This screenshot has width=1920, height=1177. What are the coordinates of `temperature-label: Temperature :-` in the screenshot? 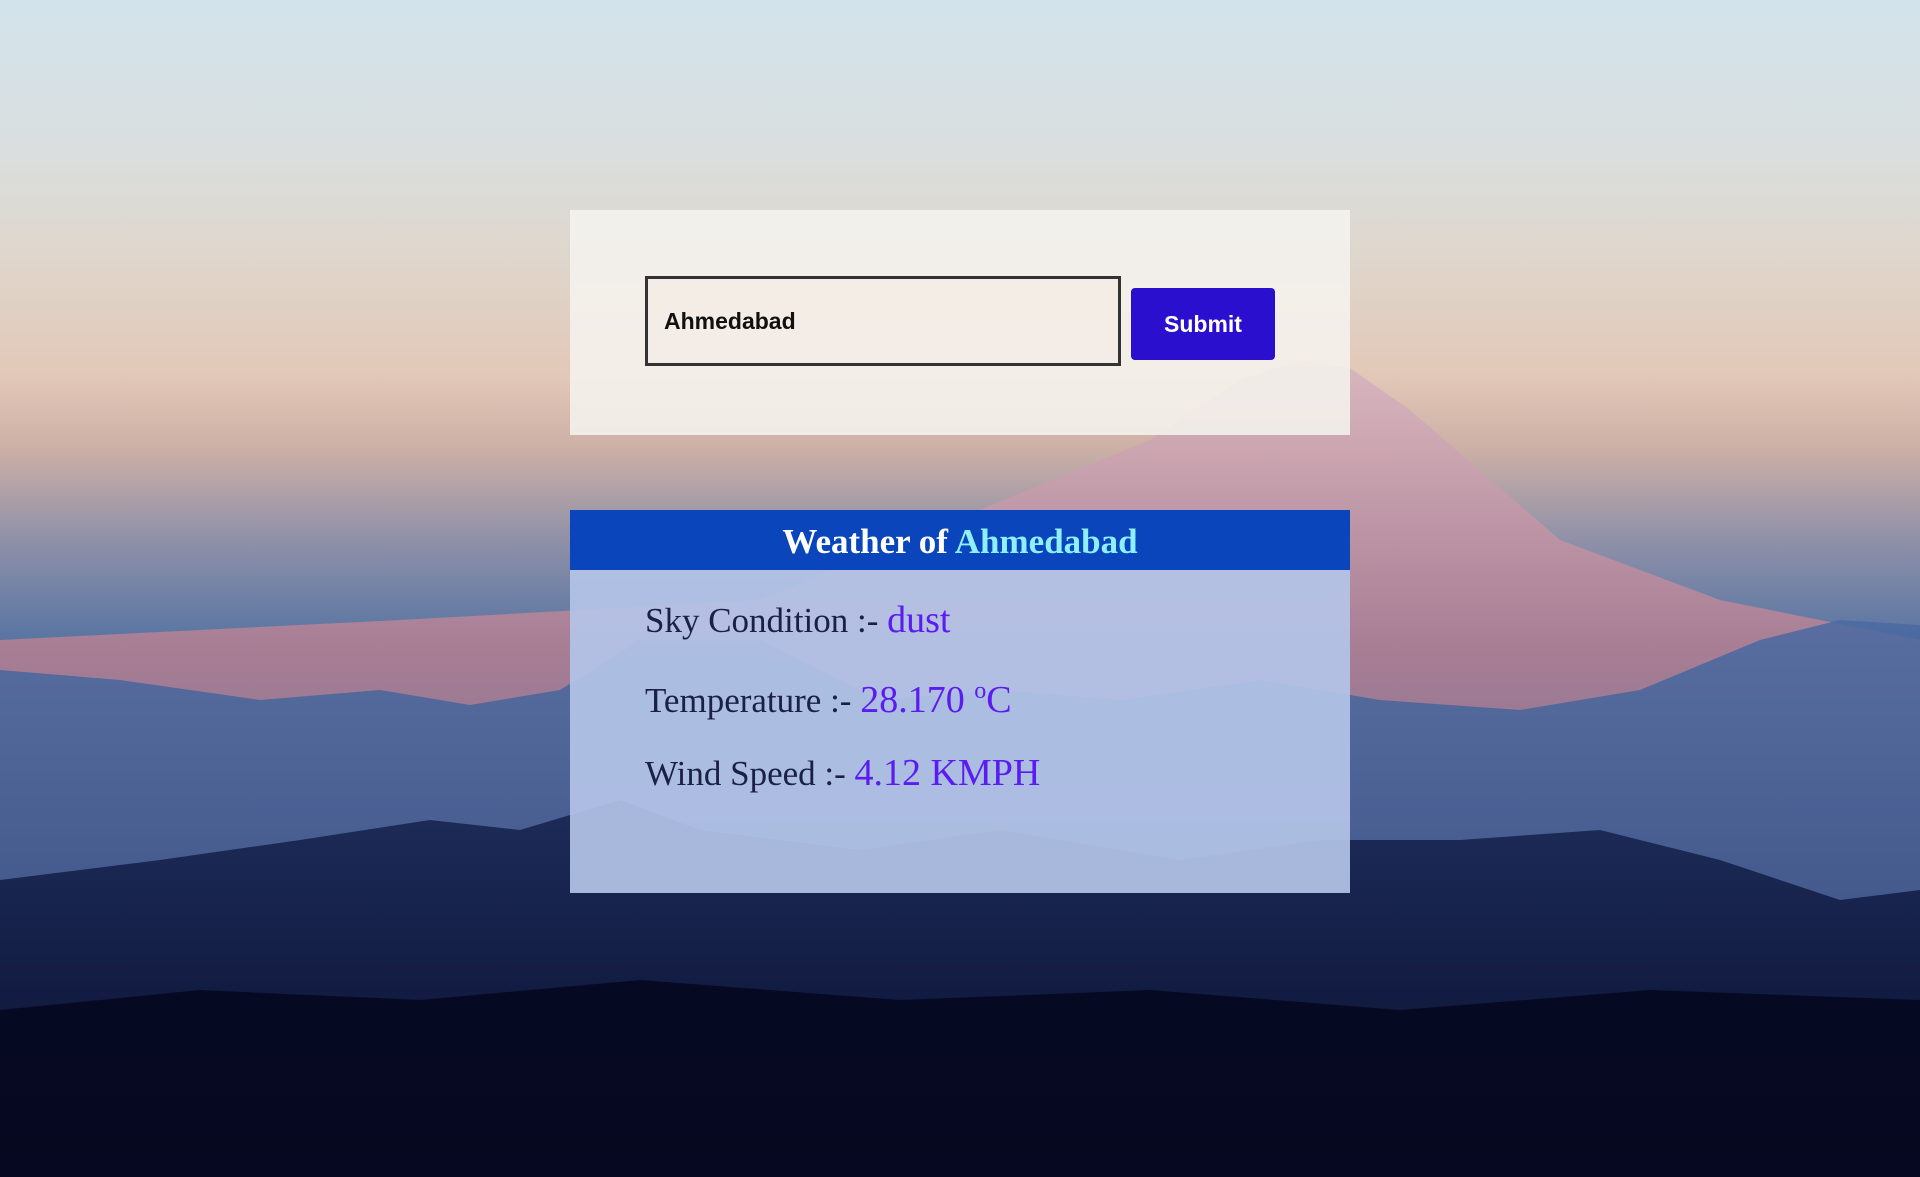 It's located at (748, 700).